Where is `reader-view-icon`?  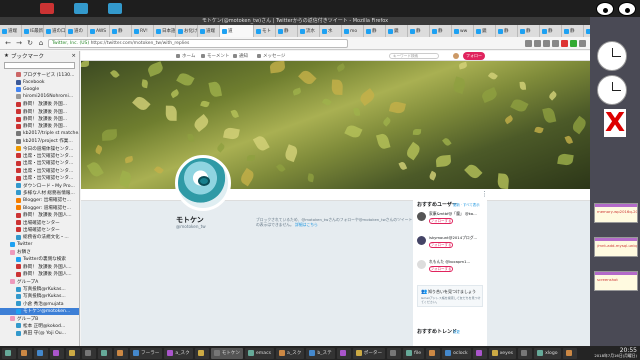
reader-view-icon is located at coordinates (528, 43).